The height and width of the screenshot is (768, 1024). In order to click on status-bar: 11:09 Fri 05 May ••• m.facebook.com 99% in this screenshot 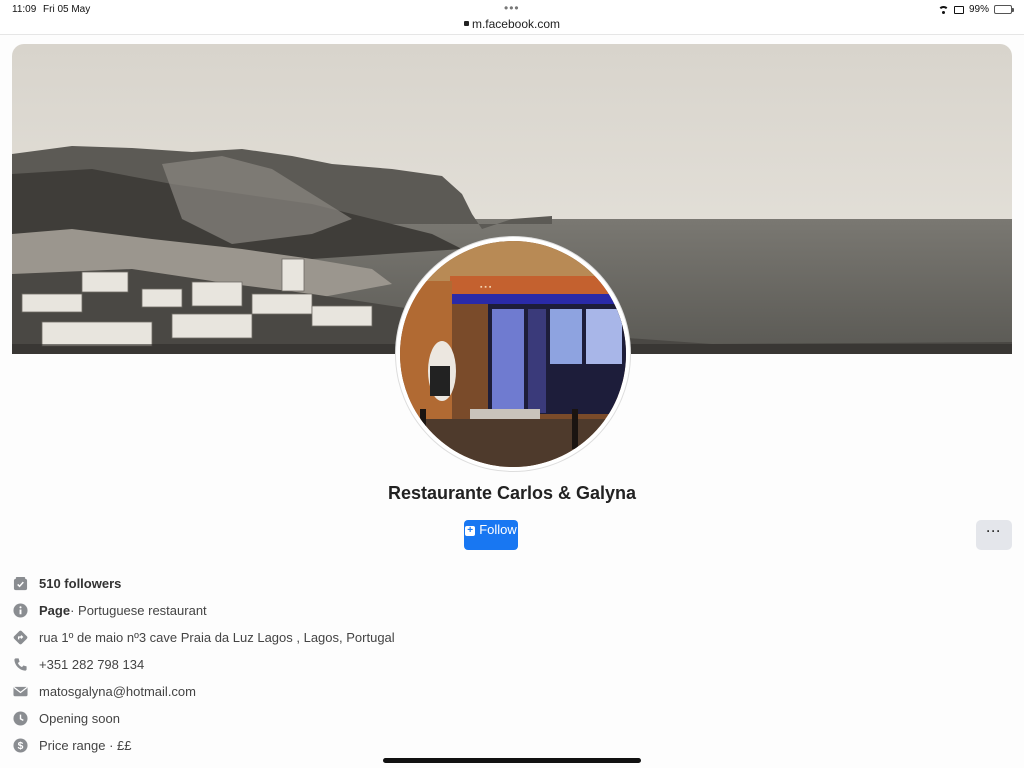, I will do `click(512, 17)`.